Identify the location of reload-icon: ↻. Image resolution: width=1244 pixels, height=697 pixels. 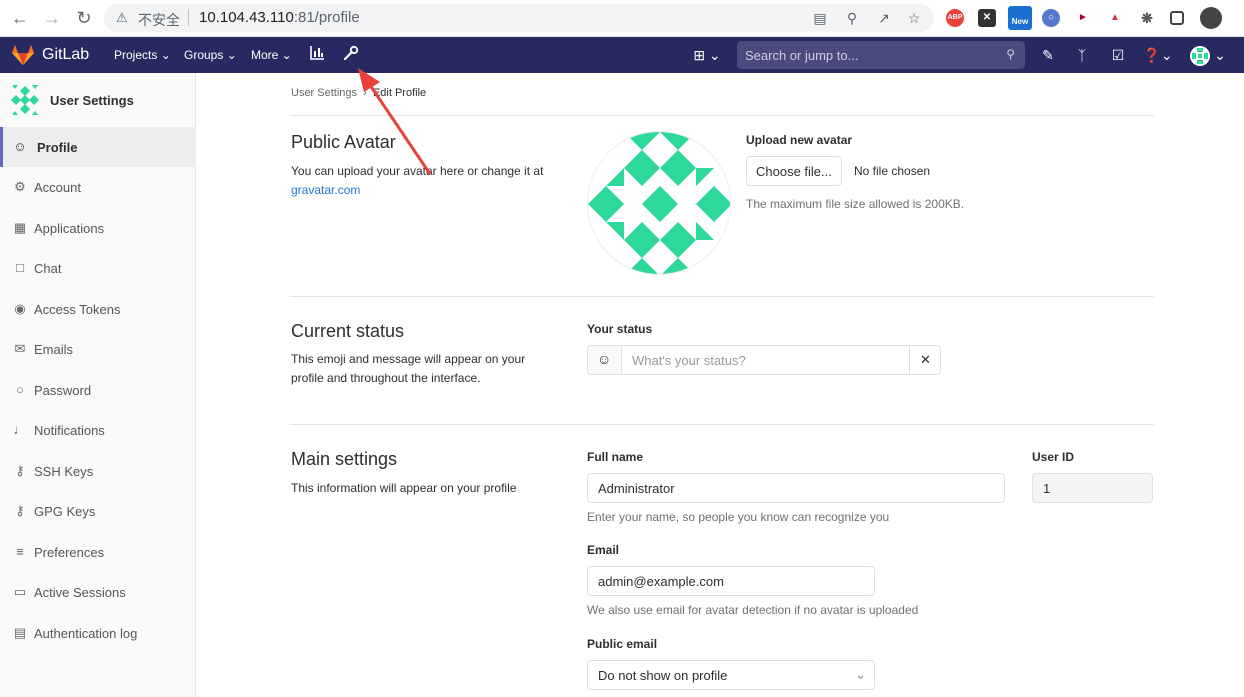
(84, 18).